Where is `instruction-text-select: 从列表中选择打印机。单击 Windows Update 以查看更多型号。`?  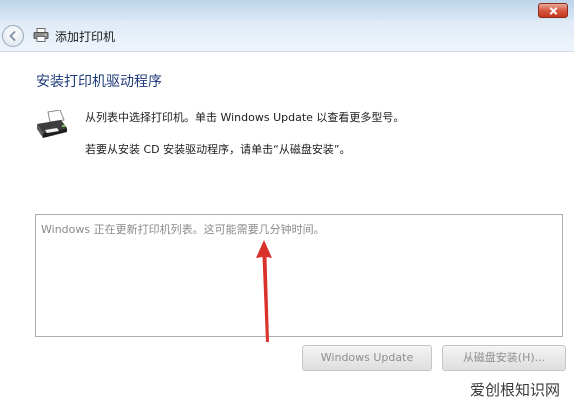
instruction-text-select: 从列表中选择打印机。单击 Windows Update 以查看更多型号。 is located at coordinates (245, 117).